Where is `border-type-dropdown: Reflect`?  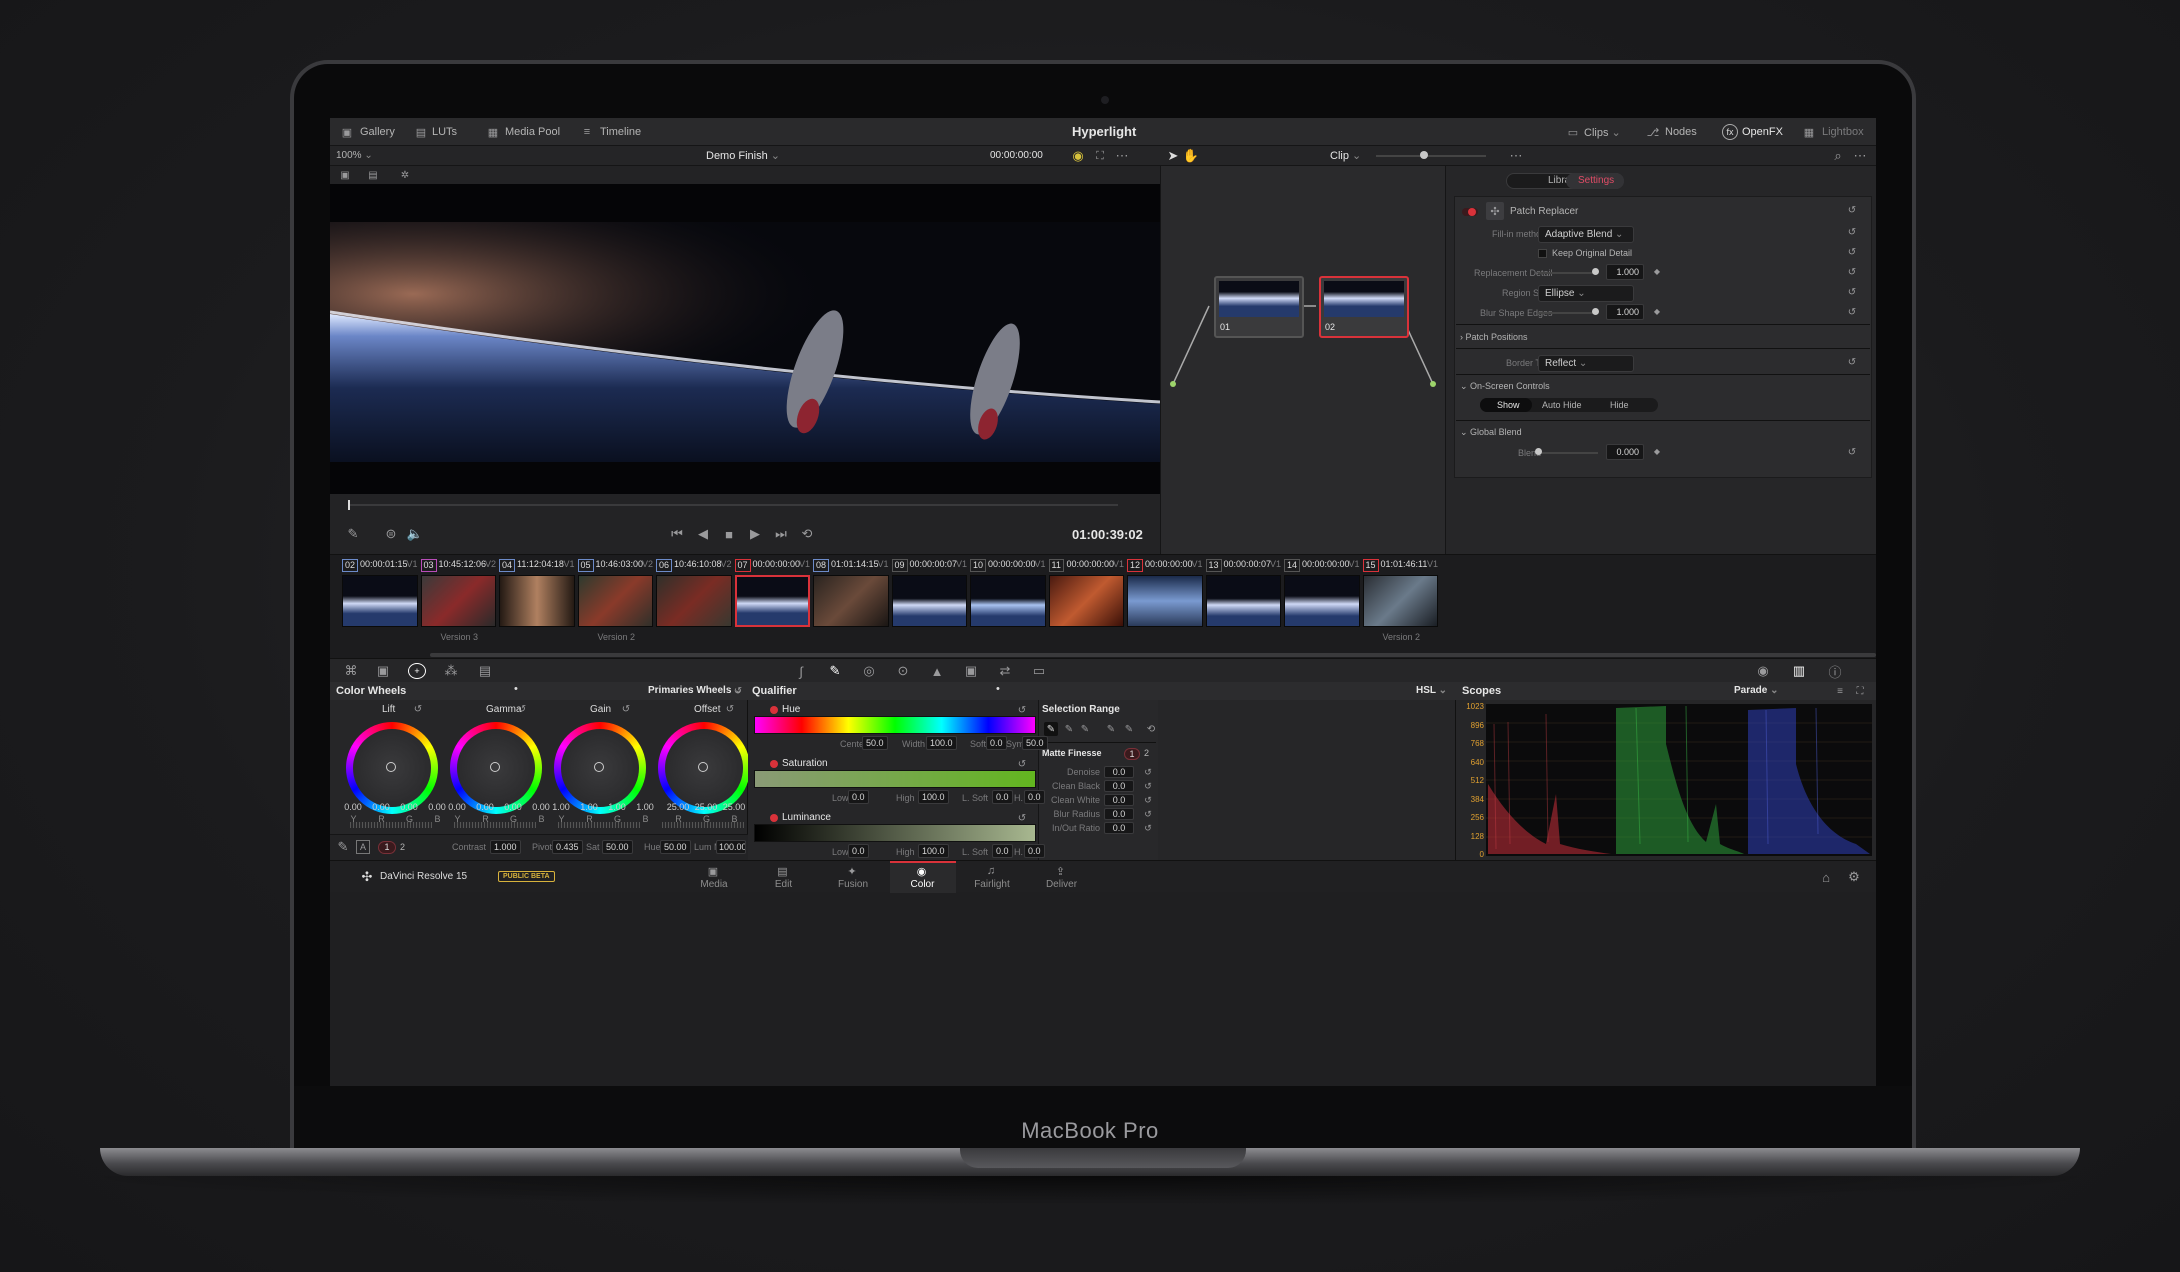 border-type-dropdown: Reflect is located at coordinates (1586, 363).